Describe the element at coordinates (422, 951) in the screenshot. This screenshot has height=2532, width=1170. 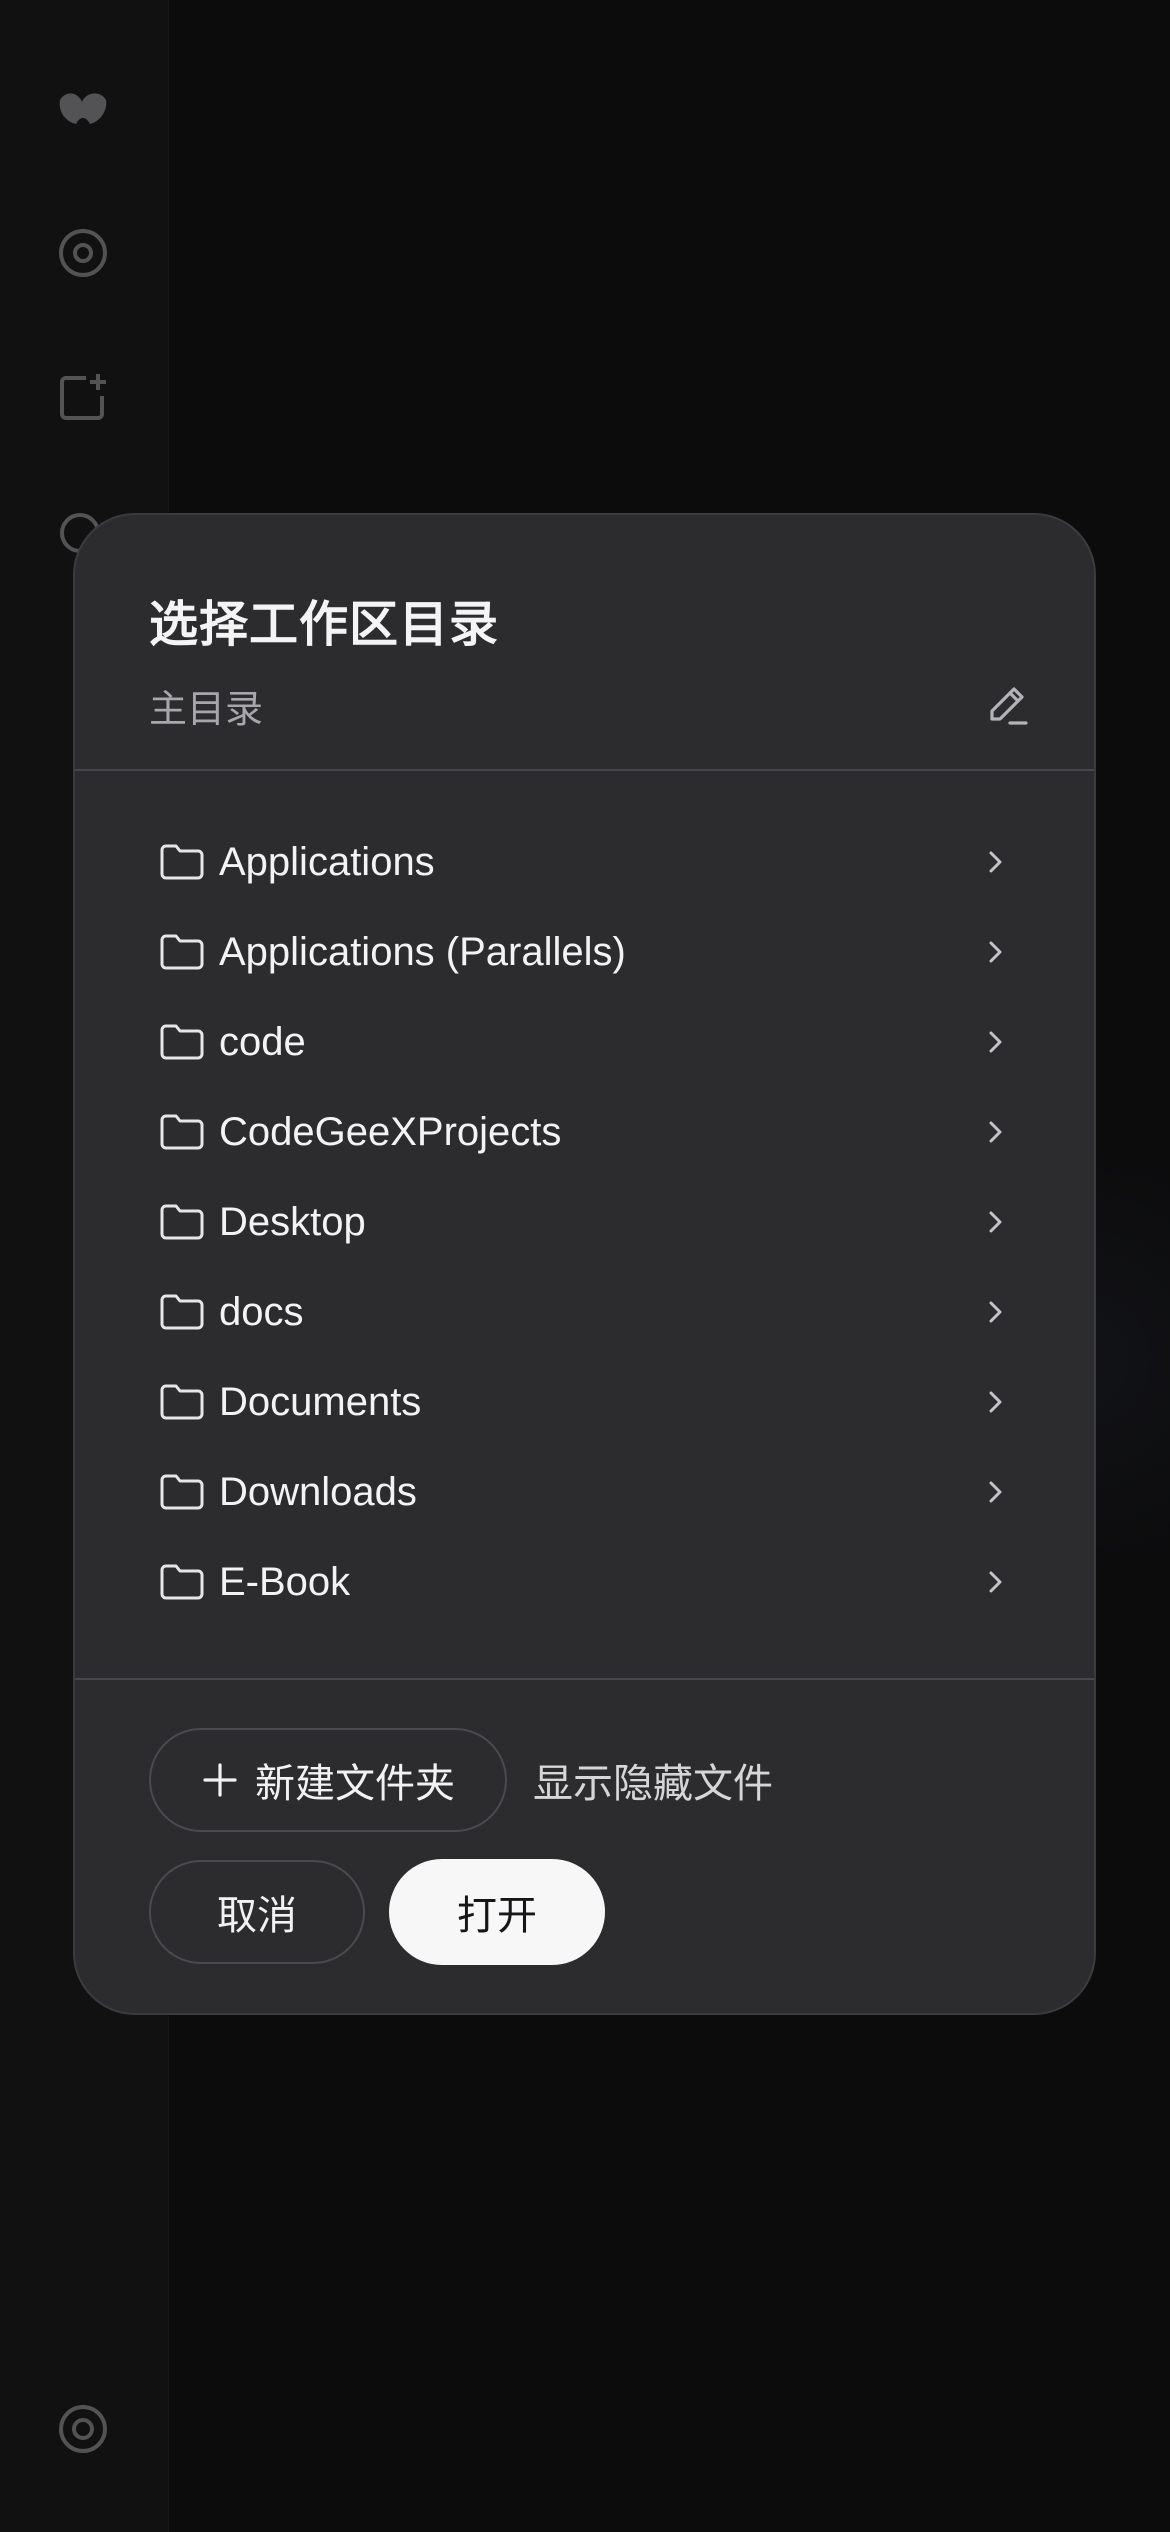
I see `folder-name: Applications (Parallels)` at that location.